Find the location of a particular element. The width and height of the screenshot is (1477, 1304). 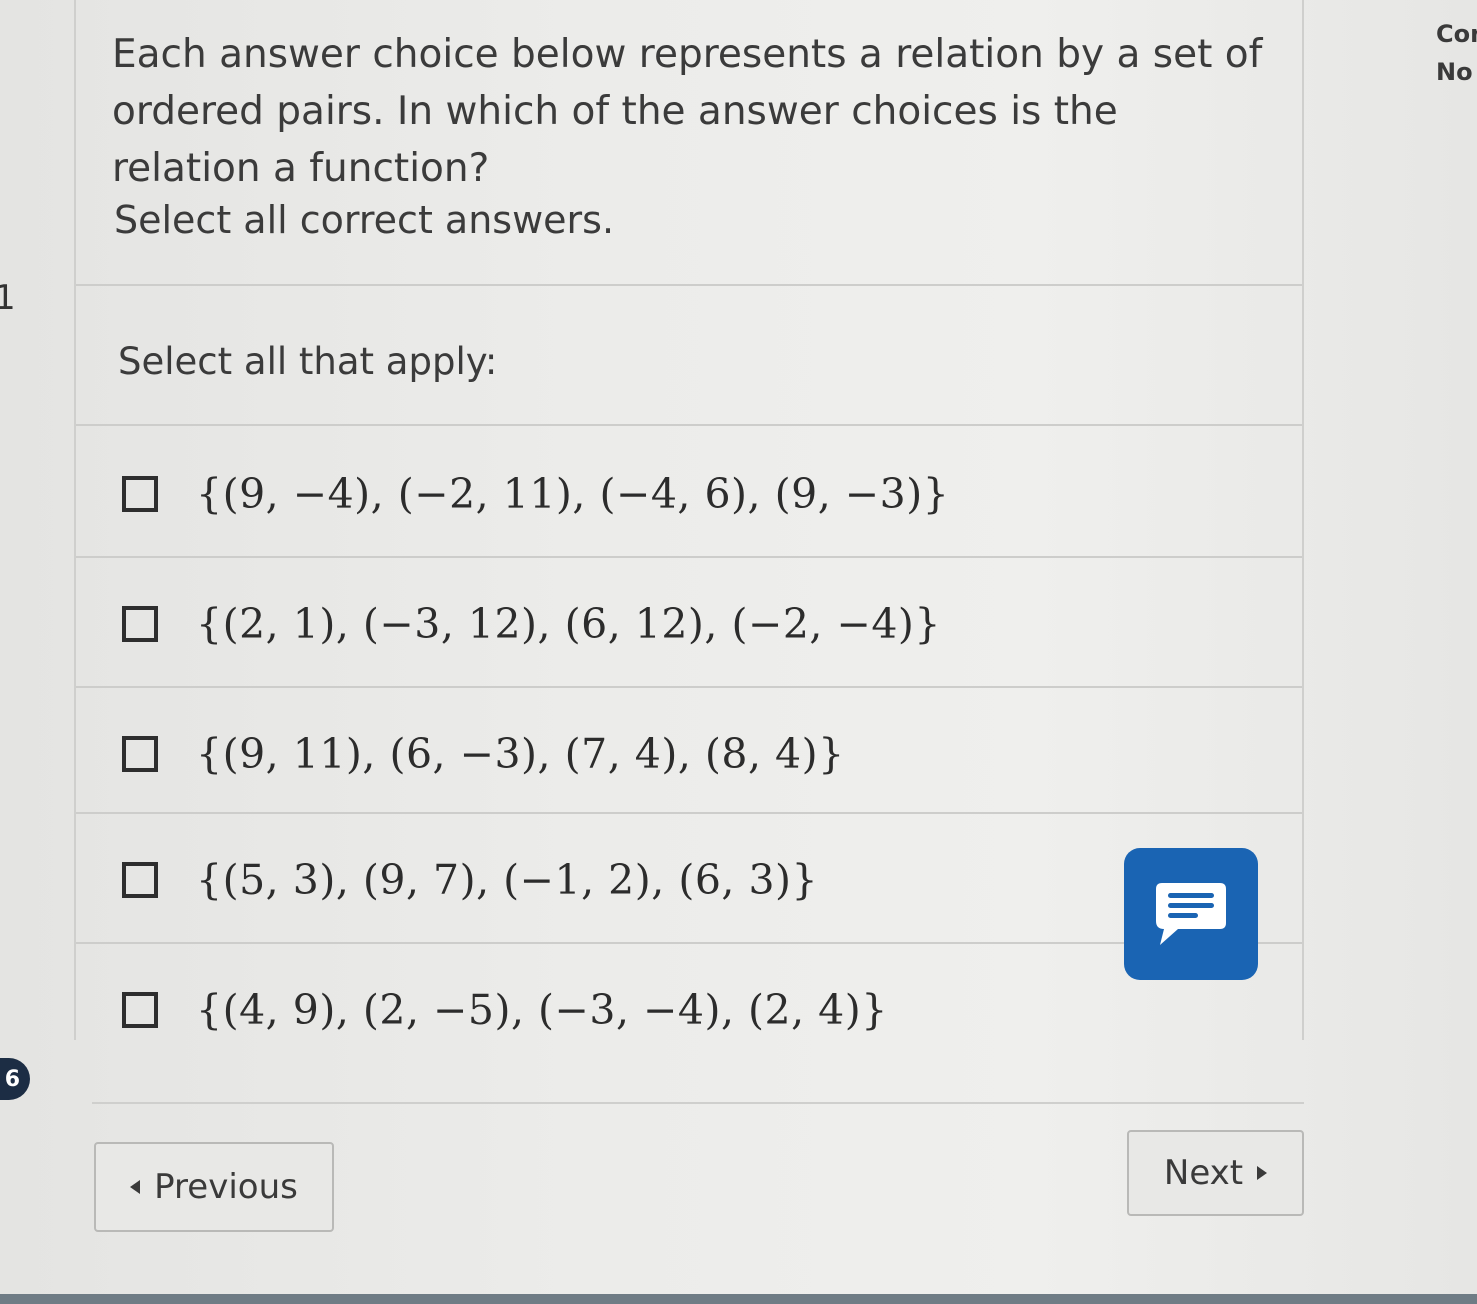

previous-button-label: Previous is located at coordinates (226, 1187).